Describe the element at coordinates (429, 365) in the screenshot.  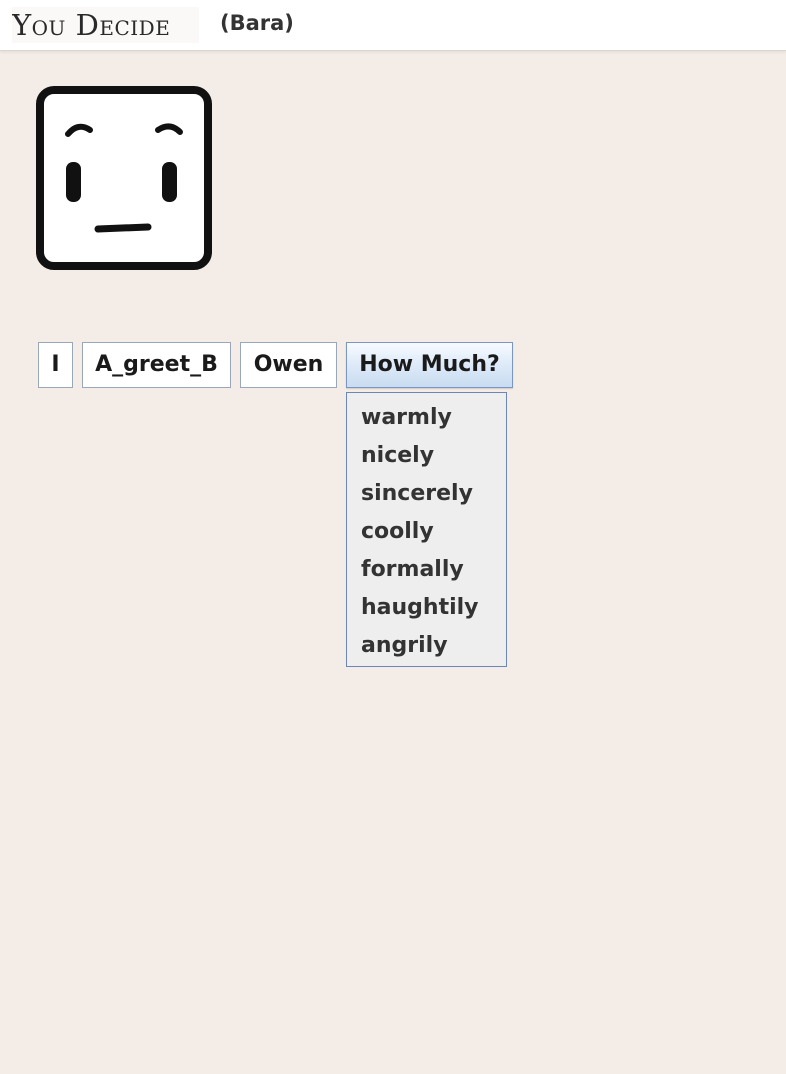
I see `how-much-dropdown-button: How Much?` at that location.